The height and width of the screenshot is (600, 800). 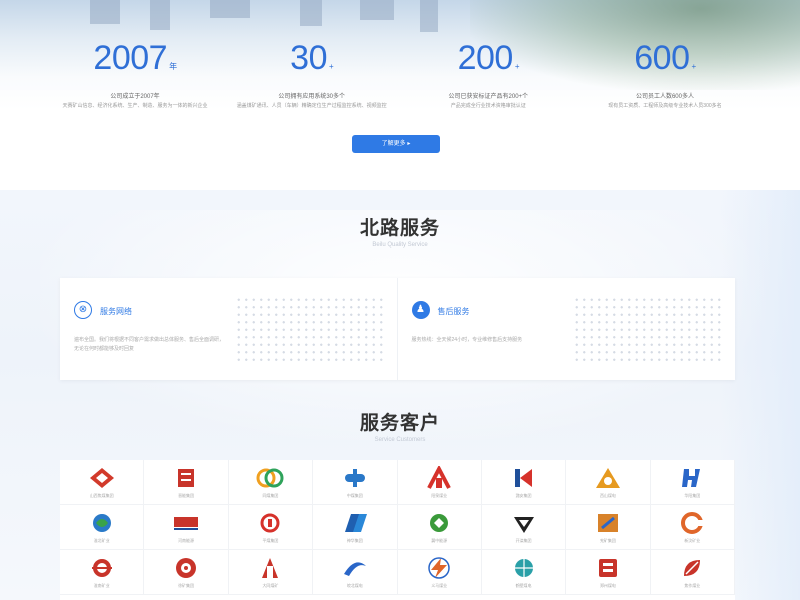 I want to click on stat-title: 公司拥有应用系统30多个, so click(x=311, y=97).